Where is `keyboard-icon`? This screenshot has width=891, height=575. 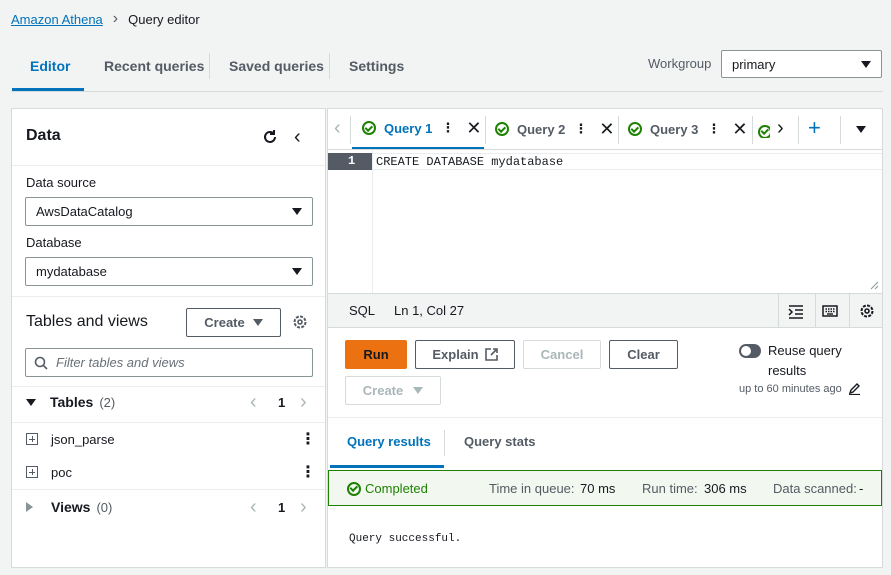
keyboard-icon is located at coordinates (831, 311).